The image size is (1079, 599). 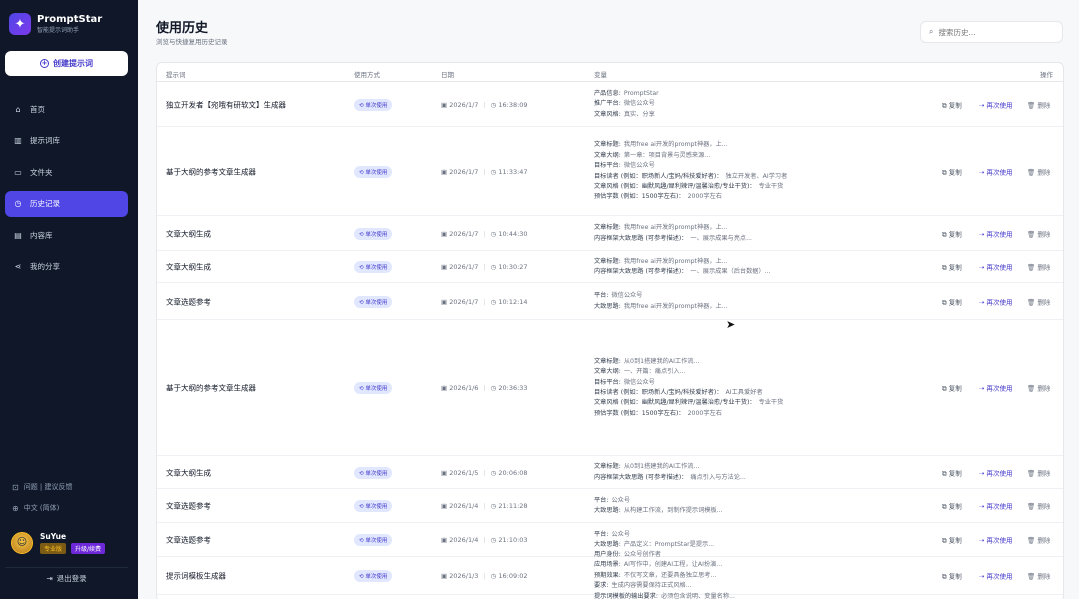 I want to click on sidebar-item-1: ▥ 提示词库, so click(x=66, y=141).